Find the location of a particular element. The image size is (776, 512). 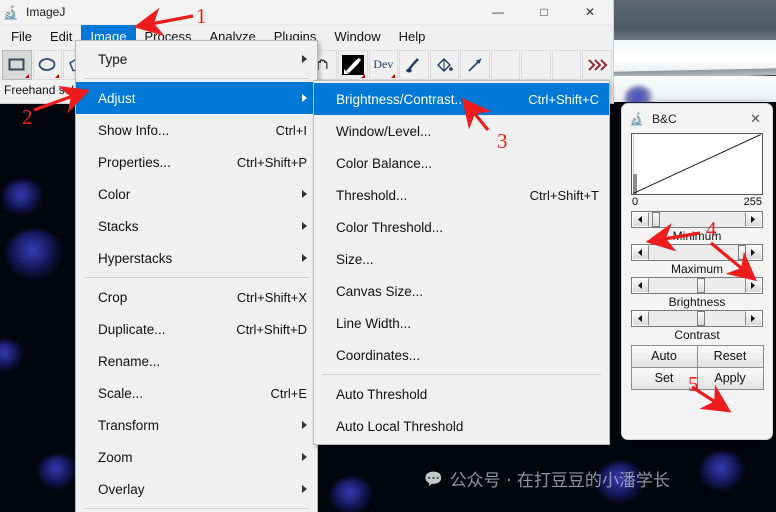

window-title: ImageJ is located at coordinates (46, 12).